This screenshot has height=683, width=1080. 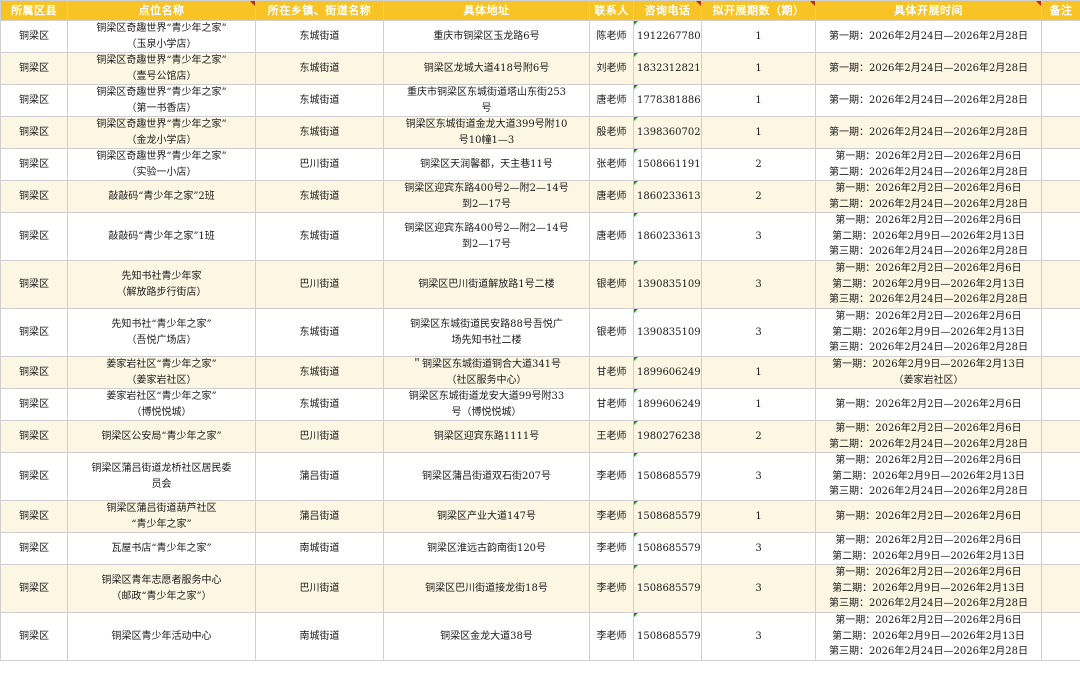 I want to click on cell-address: 铜梁区东城街道金龙大道399号附10 号10幢1—3, so click(x=486, y=132).